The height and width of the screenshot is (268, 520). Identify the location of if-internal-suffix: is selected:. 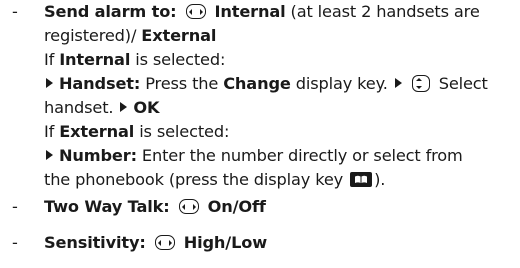
(180, 59).